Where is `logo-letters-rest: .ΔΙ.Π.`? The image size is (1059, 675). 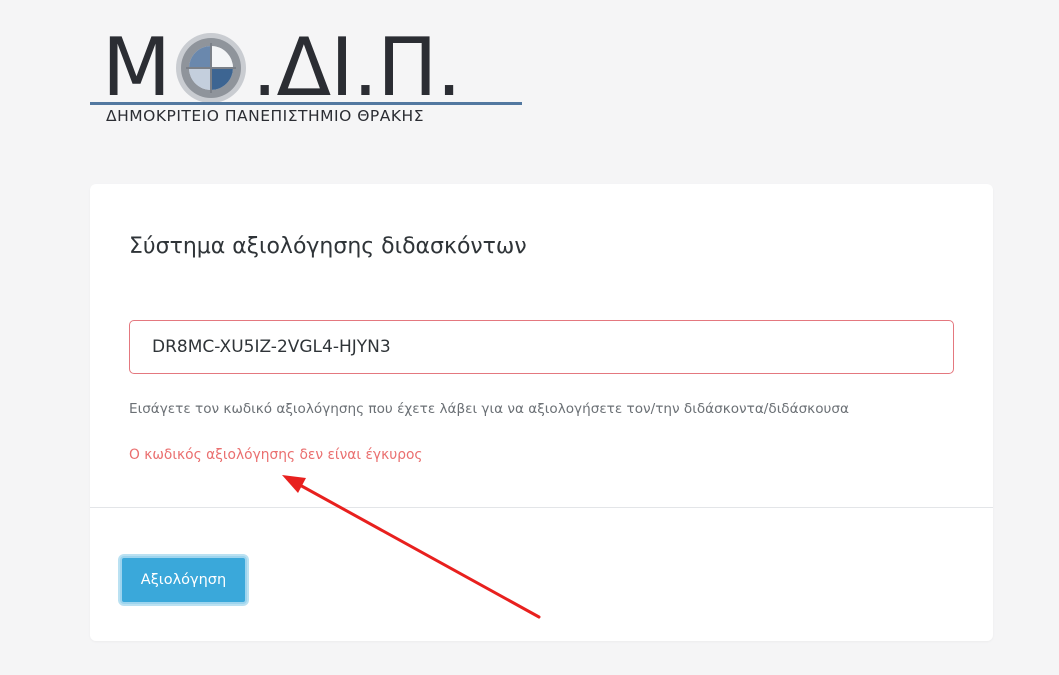
logo-letters-rest: .ΔΙ.Π. is located at coordinates (357, 67).